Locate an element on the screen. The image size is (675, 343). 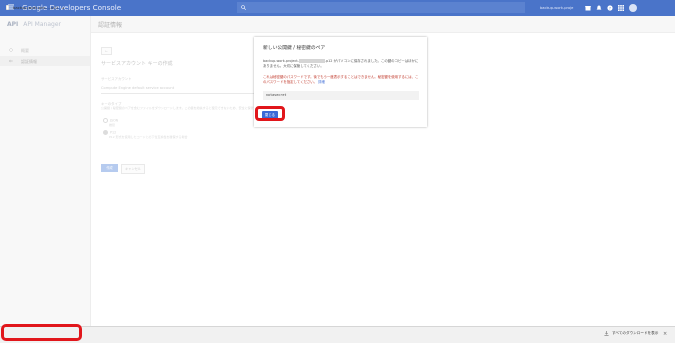
dialog-message-start: backup-work-project- is located at coordinates (281, 61).